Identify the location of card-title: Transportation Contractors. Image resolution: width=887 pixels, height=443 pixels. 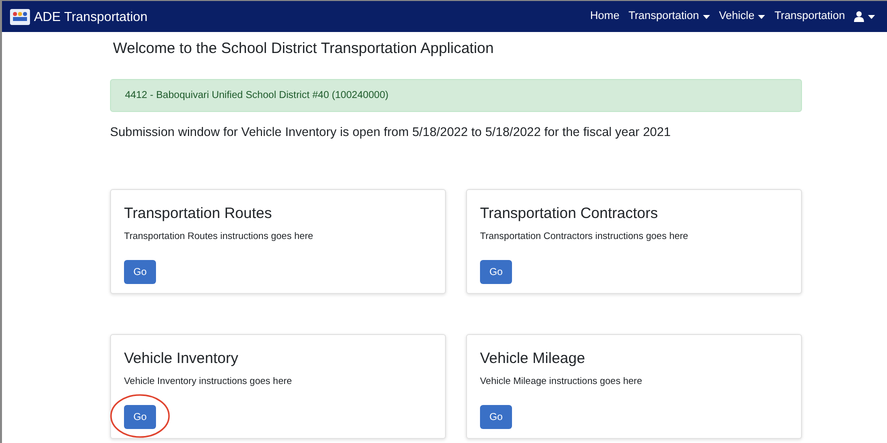
(569, 214).